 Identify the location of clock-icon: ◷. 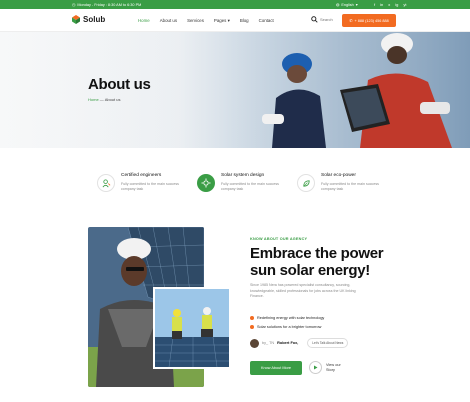
(74, 5).